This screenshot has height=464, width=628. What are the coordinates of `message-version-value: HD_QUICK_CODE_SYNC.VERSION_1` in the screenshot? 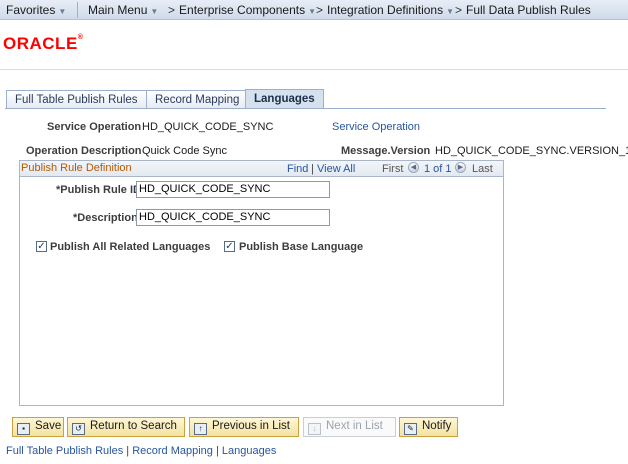 It's located at (531, 151).